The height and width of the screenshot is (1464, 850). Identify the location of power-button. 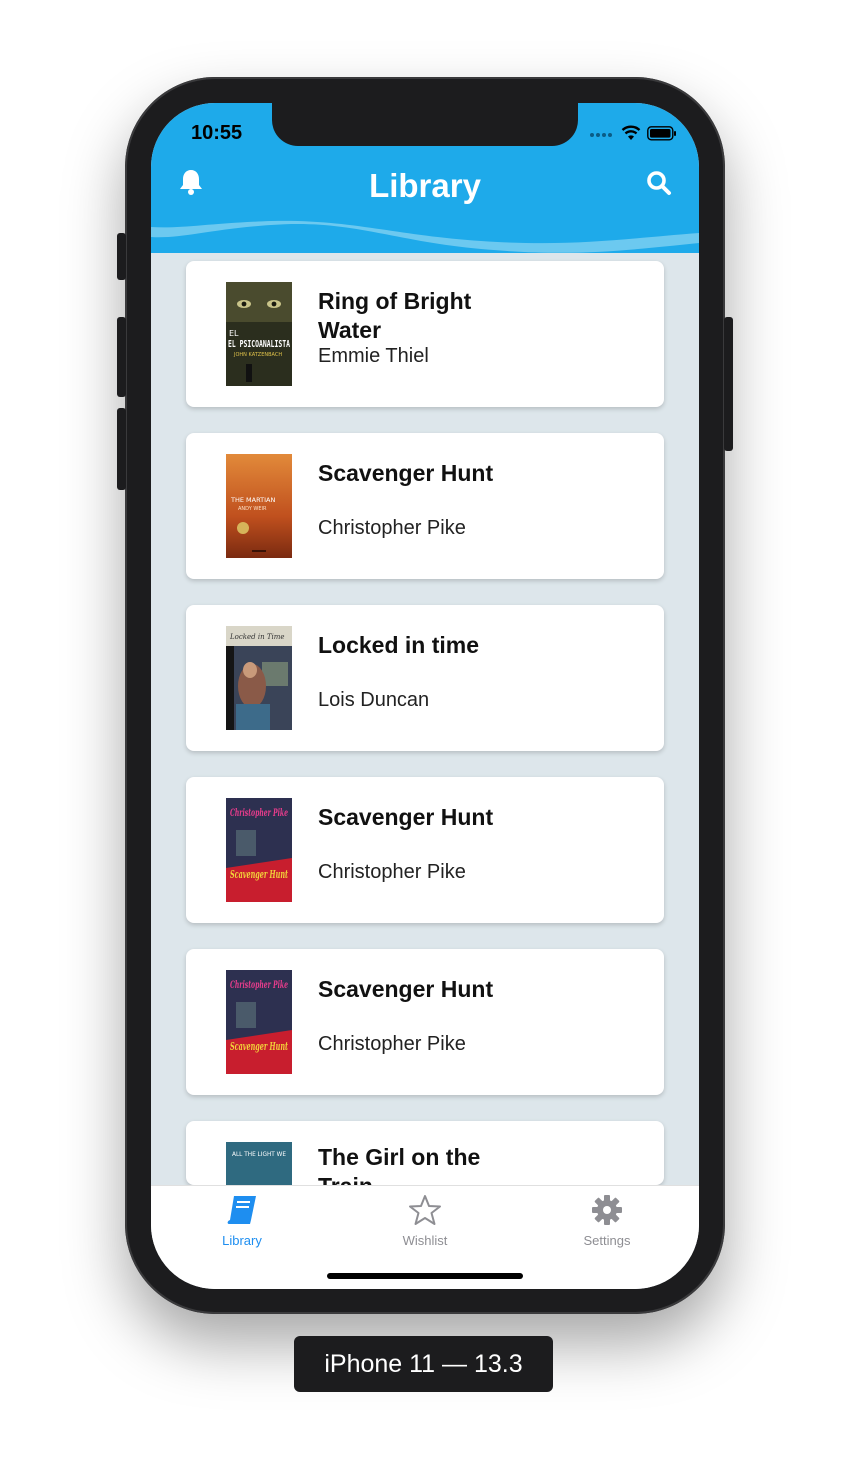
(728, 384).